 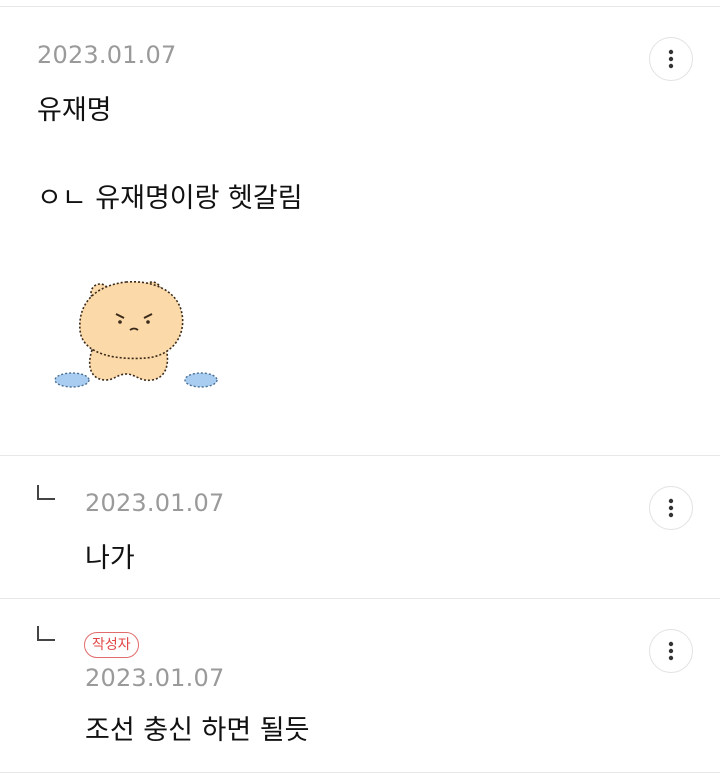 I want to click on comment-text-line-2: ㅇㄴ 유재명이랑 헷갈림, so click(x=170, y=198).